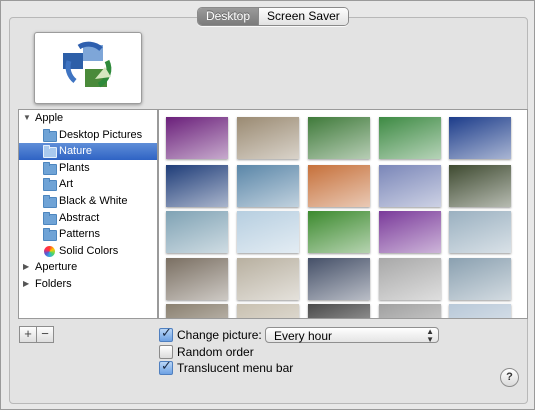 The width and height of the screenshot is (535, 410). What do you see at coordinates (74, 167) in the screenshot?
I see `source-item-label: Plants` at bounding box center [74, 167].